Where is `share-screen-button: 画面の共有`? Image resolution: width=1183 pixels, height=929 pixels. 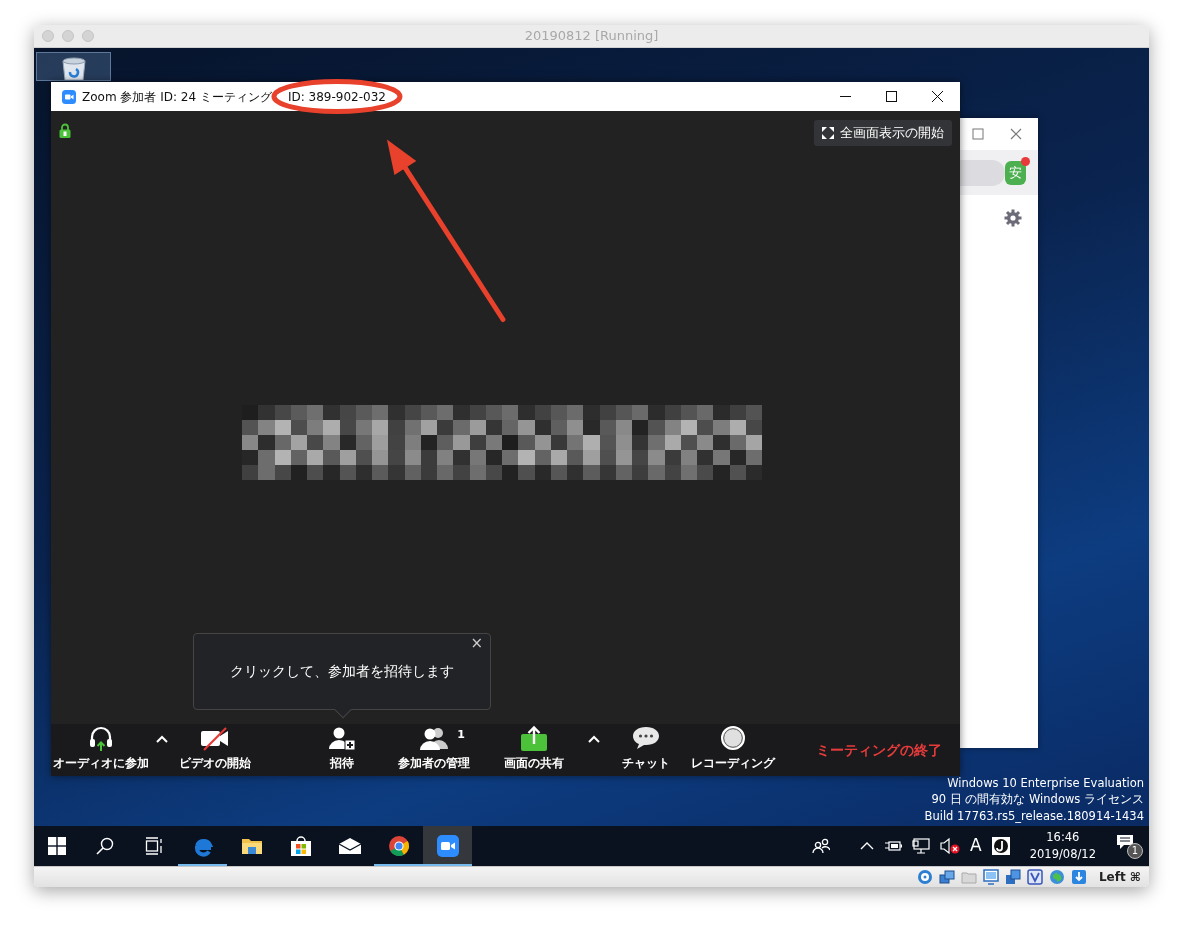
share-screen-button: 画面の共有 is located at coordinates (534, 750).